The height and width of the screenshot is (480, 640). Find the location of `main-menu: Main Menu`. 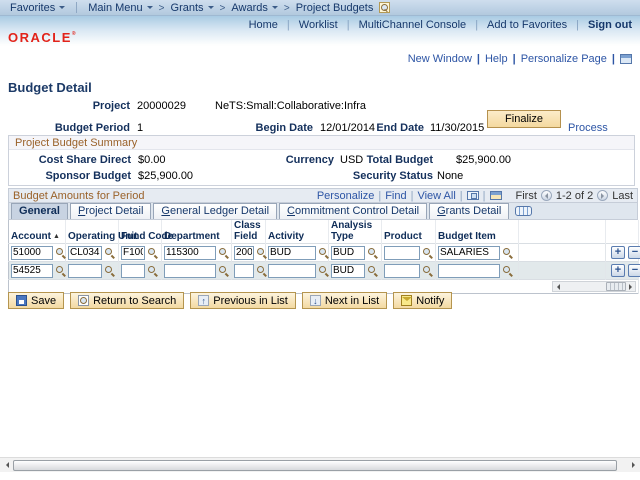

main-menu: Main Menu is located at coordinates (115, 8).